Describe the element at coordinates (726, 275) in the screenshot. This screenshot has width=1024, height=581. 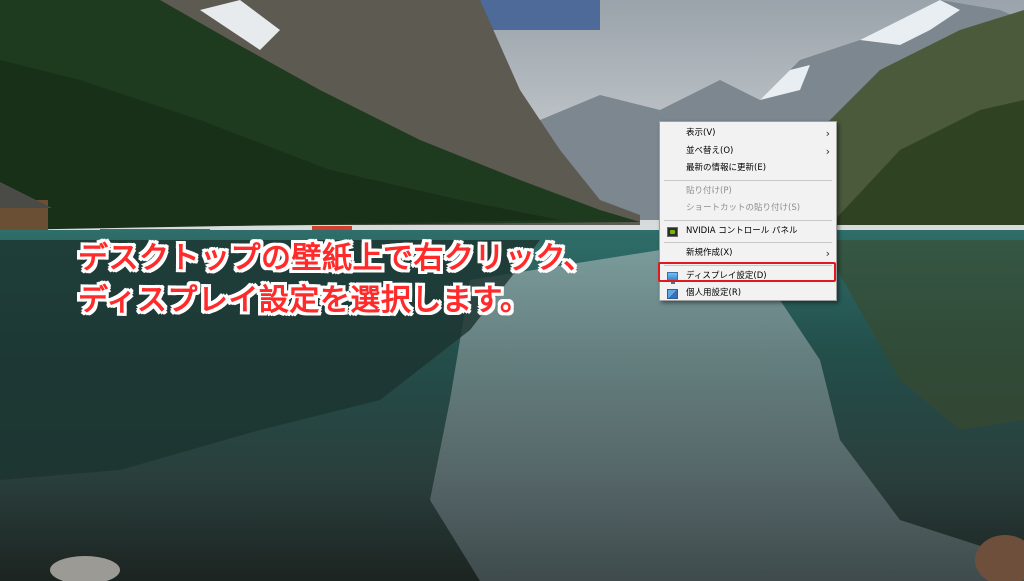
I see `menu-item-label: ディスプレイ設定(D)` at that location.